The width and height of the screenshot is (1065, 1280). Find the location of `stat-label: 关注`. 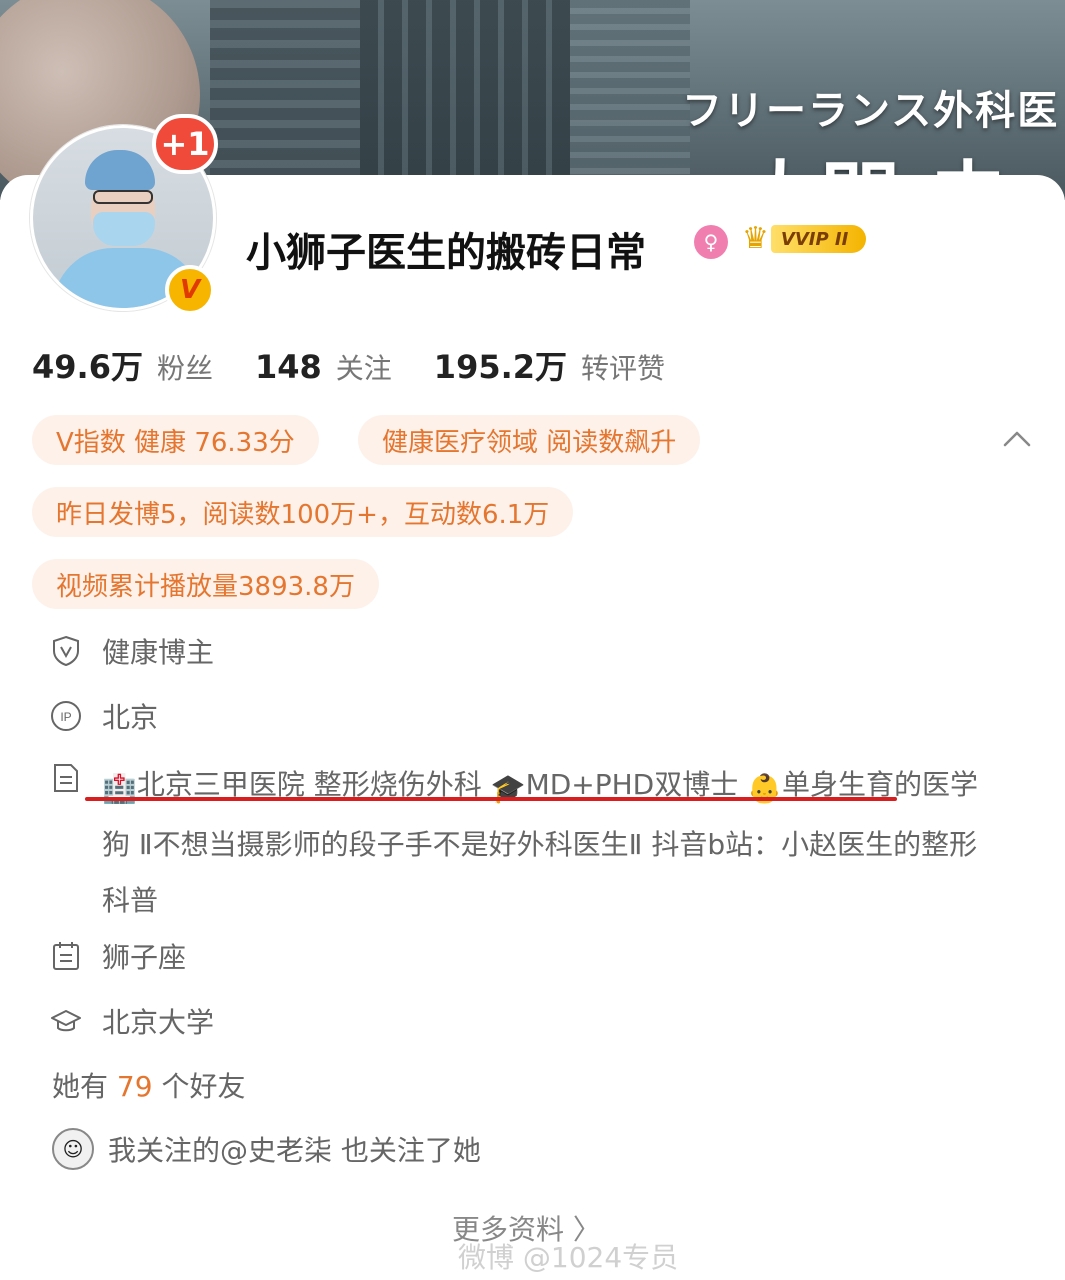

stat-label: 关注 is located at coordinates (363, 368).